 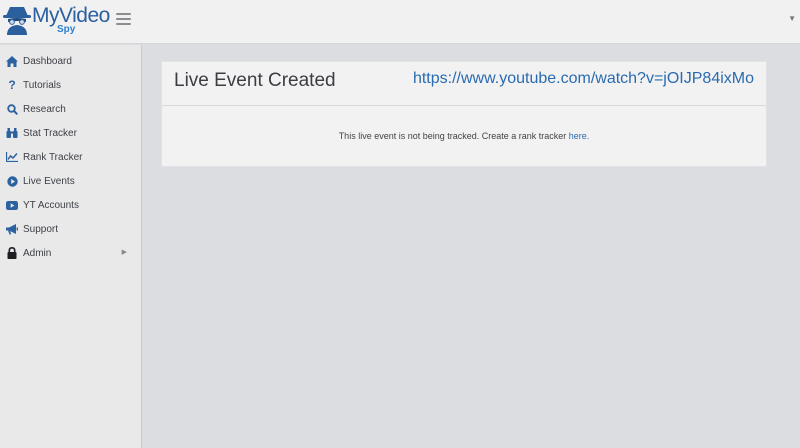 What do you see at coordinates (70, 109) in the screenshot?
I see `sidebar-item-research: Research` at bounding box center [70, 109].